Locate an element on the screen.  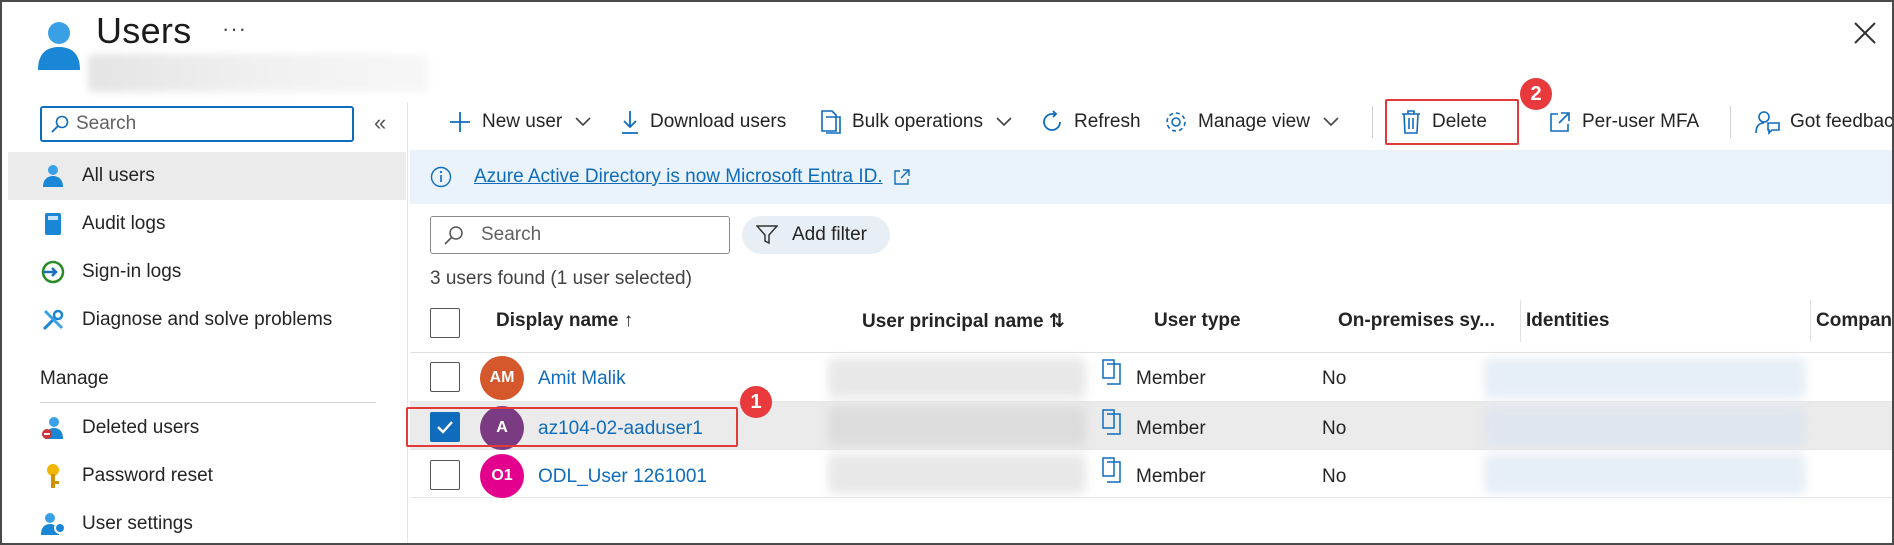
tenant-name-redacted is located at coordinates (258, 73).